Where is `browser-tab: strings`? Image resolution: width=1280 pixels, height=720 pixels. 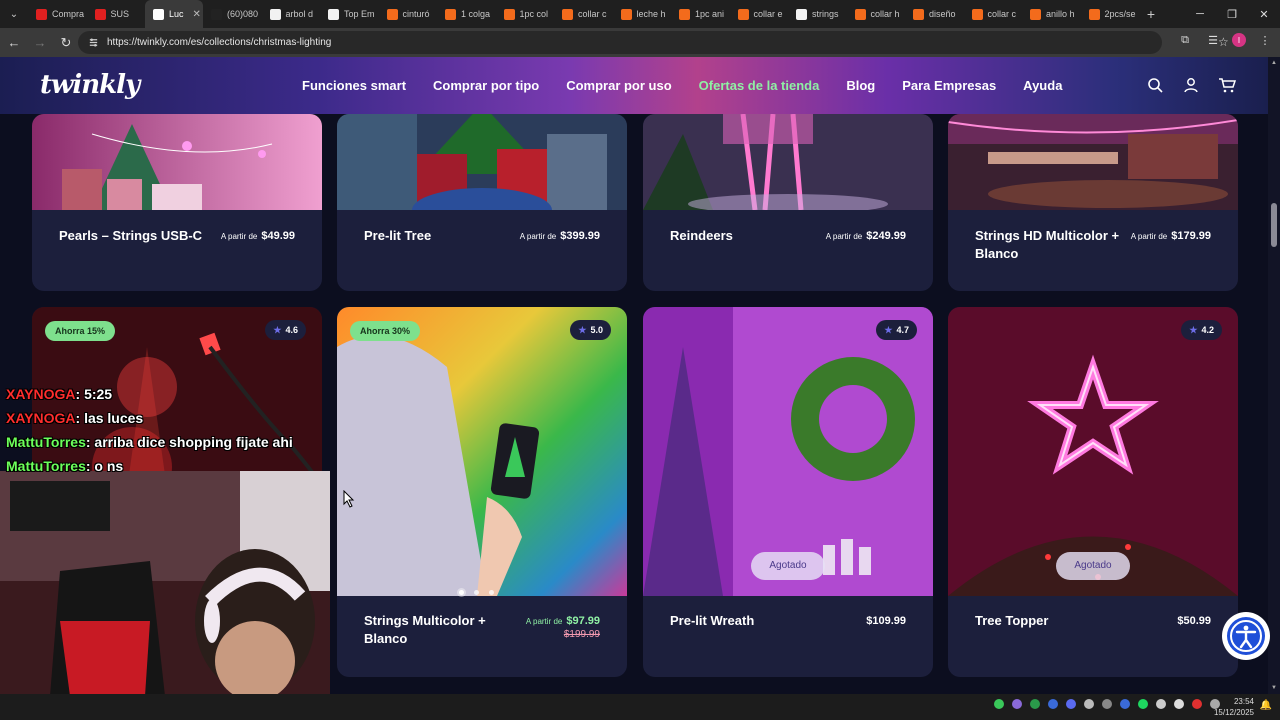 browser-tab: strings is located at coordinates (817, 14).